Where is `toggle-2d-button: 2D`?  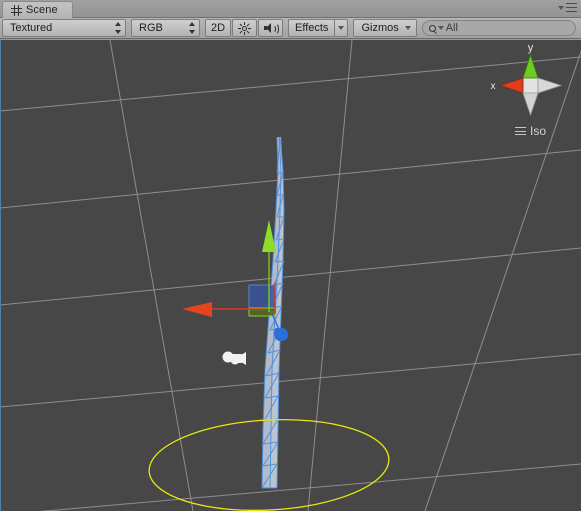 toggle-2d-button: 2D is located at coordinates (218, 28).